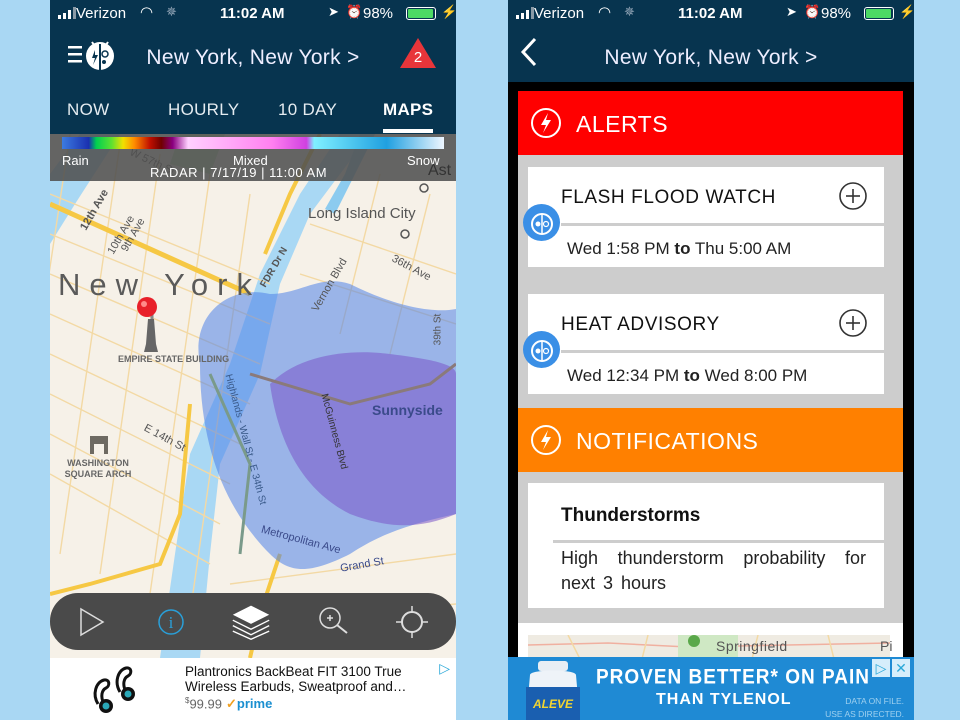 Image resolution: width=960 pixels, height=720 pixels. I want to click on map-label-washington-square: WASHINGTON SQUARE ARCH, so click(98, 468).